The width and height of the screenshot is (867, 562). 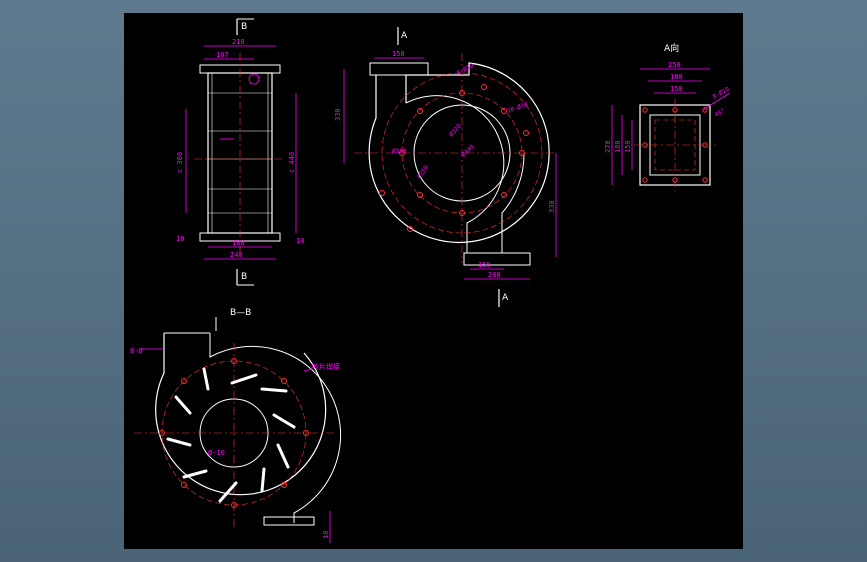 I want to click on dim-bottom-inner: 180, so click(x=238, y=243).